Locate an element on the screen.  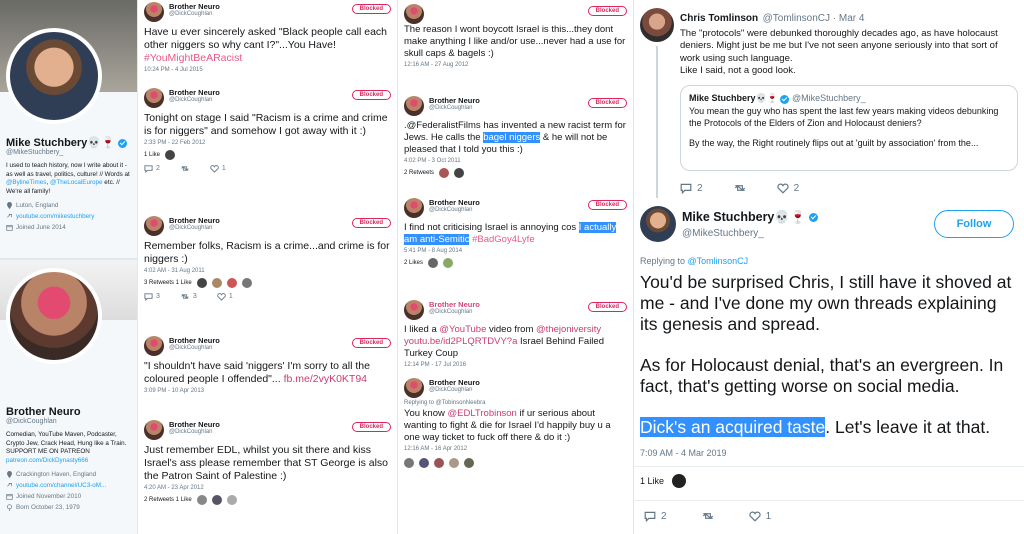
tweet-timestamp: 2:33 PM - 22 Feb 2012 is located at coordinates (267, 143).